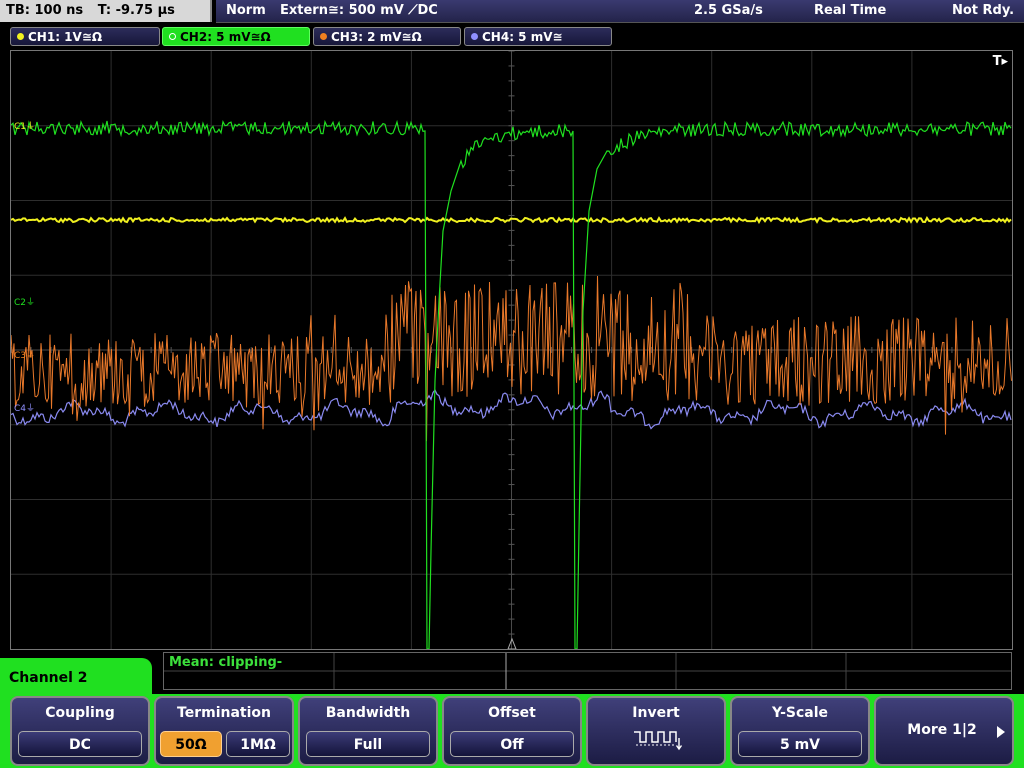 Image resolution: width=1024 pixels, height=768 pixels. Describe the element at coordinates (1001, 732) in the screenshot. I see `triangle-right-icon` at that location.